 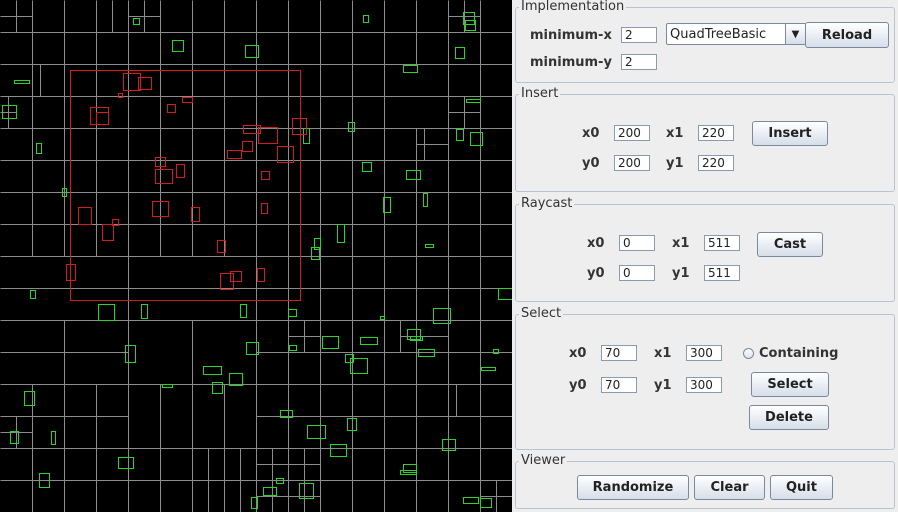 What do you see at coordinates (663, 385) in the screenshot?
I see `select-y1-label: y1` at bounding box center [663, 385].